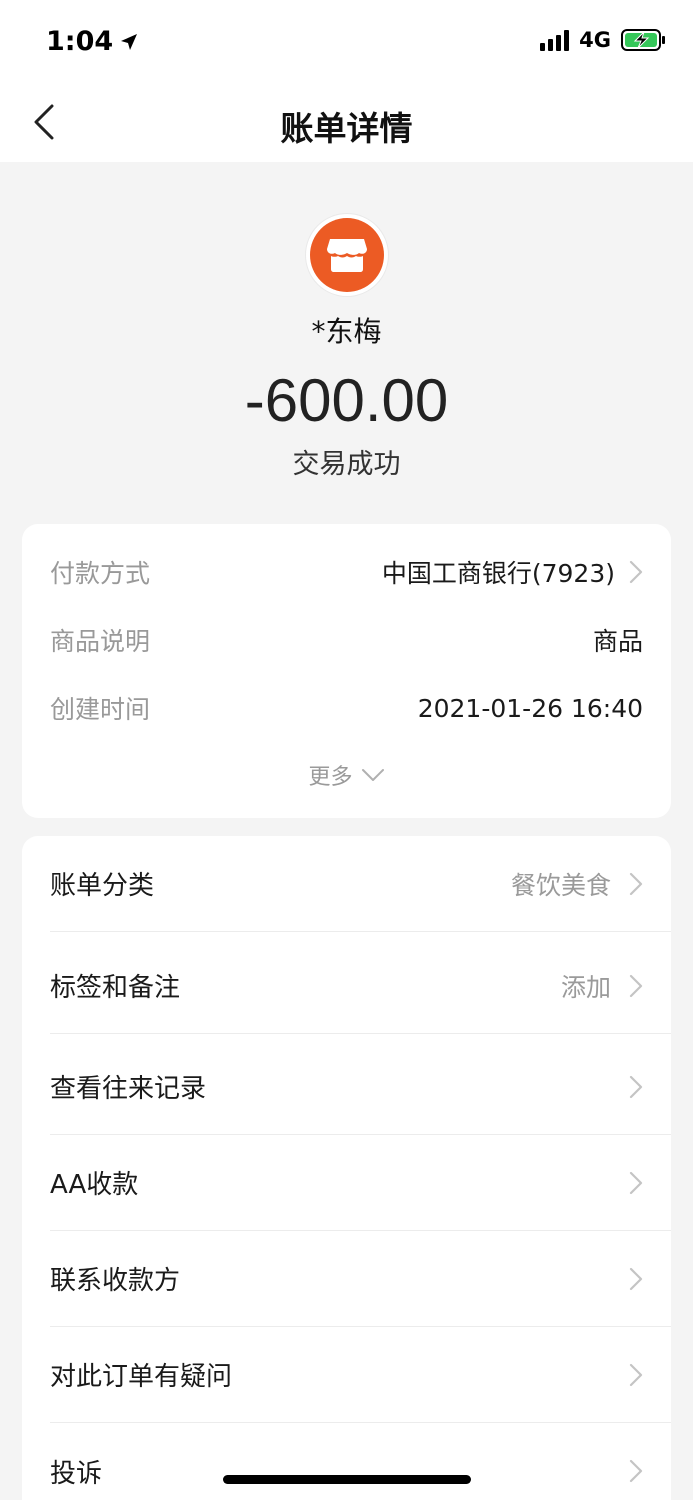 Image resolution: width=693 pixels, height=1500 pixels. Describe the element at coordinates (94, 1185) in the screenshot. I see `action-label: AA收款` at that location.